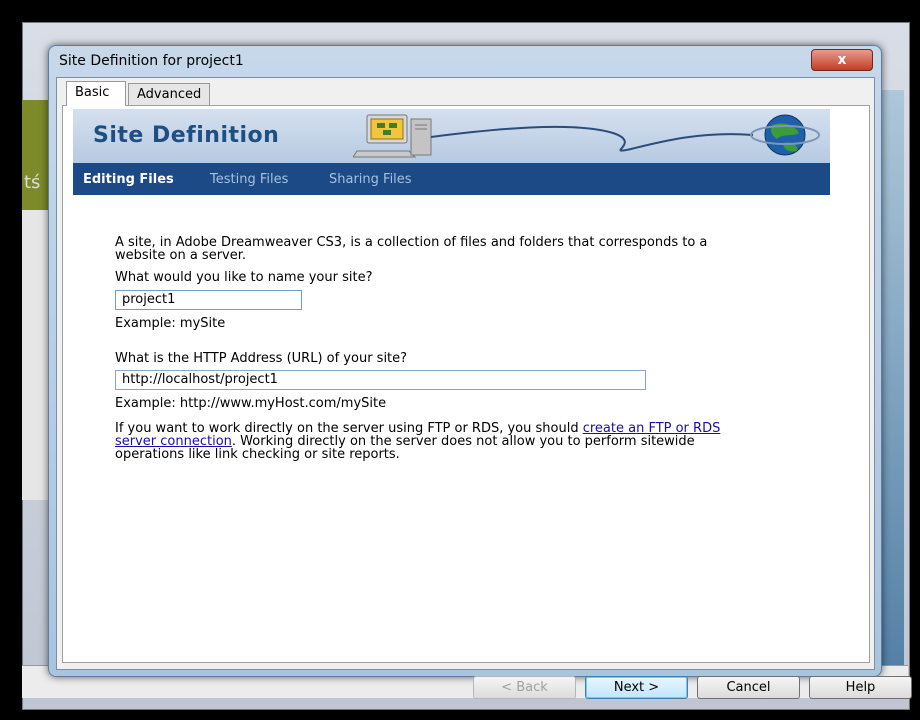 This screenshot has height=720, width=920. Describe the element at coordinates (128, 179) in the screenshot. I see `step-editing-files: Editing Files` at that location.